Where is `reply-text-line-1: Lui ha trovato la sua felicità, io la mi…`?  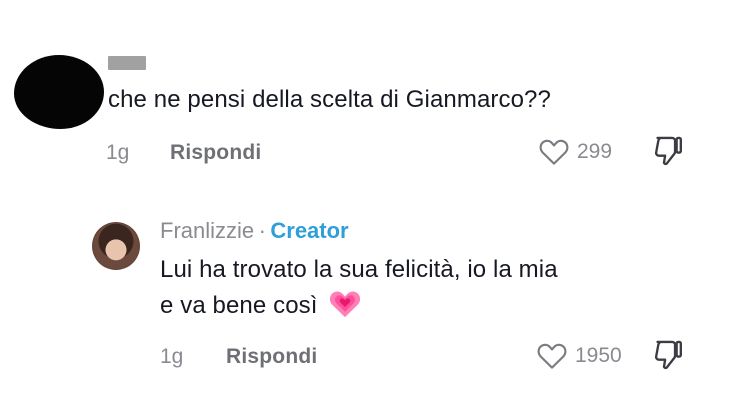
reply-text-line-1: Lui ha trovato la sua felicità, io la mi… is located at coordinates (359, 269).